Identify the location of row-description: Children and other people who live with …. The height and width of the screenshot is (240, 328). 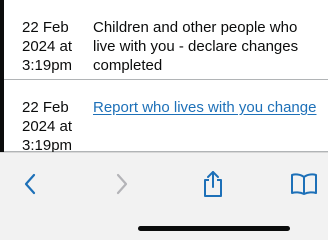
(196, 46).